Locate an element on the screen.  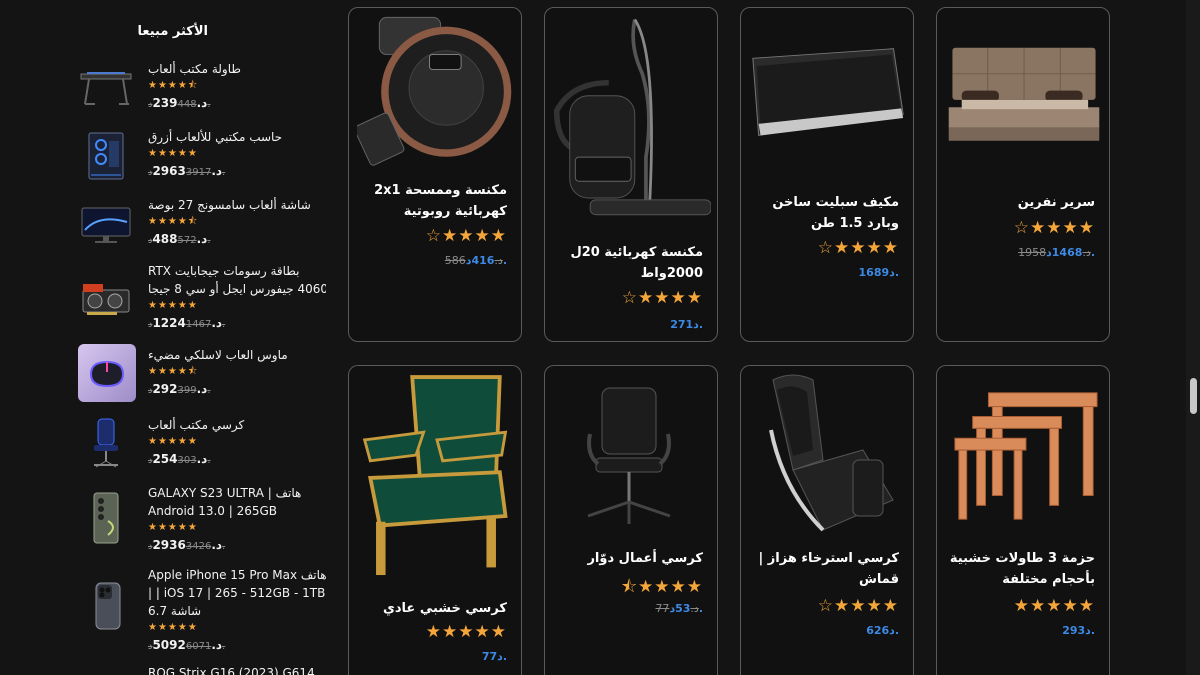
product-title: كرسي خشبي عادي is located at coordinates (432, 608).